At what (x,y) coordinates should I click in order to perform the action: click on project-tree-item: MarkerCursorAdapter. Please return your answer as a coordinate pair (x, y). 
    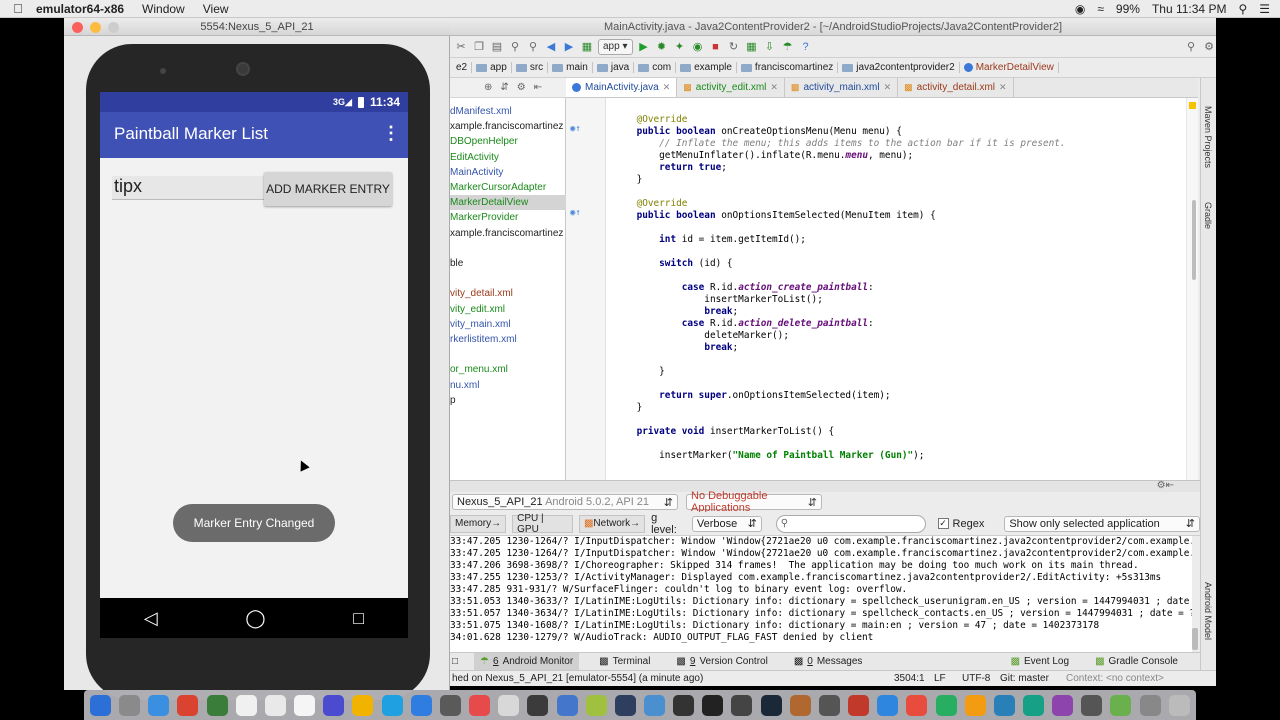
    Looking at the image, I should click on (498, 187).